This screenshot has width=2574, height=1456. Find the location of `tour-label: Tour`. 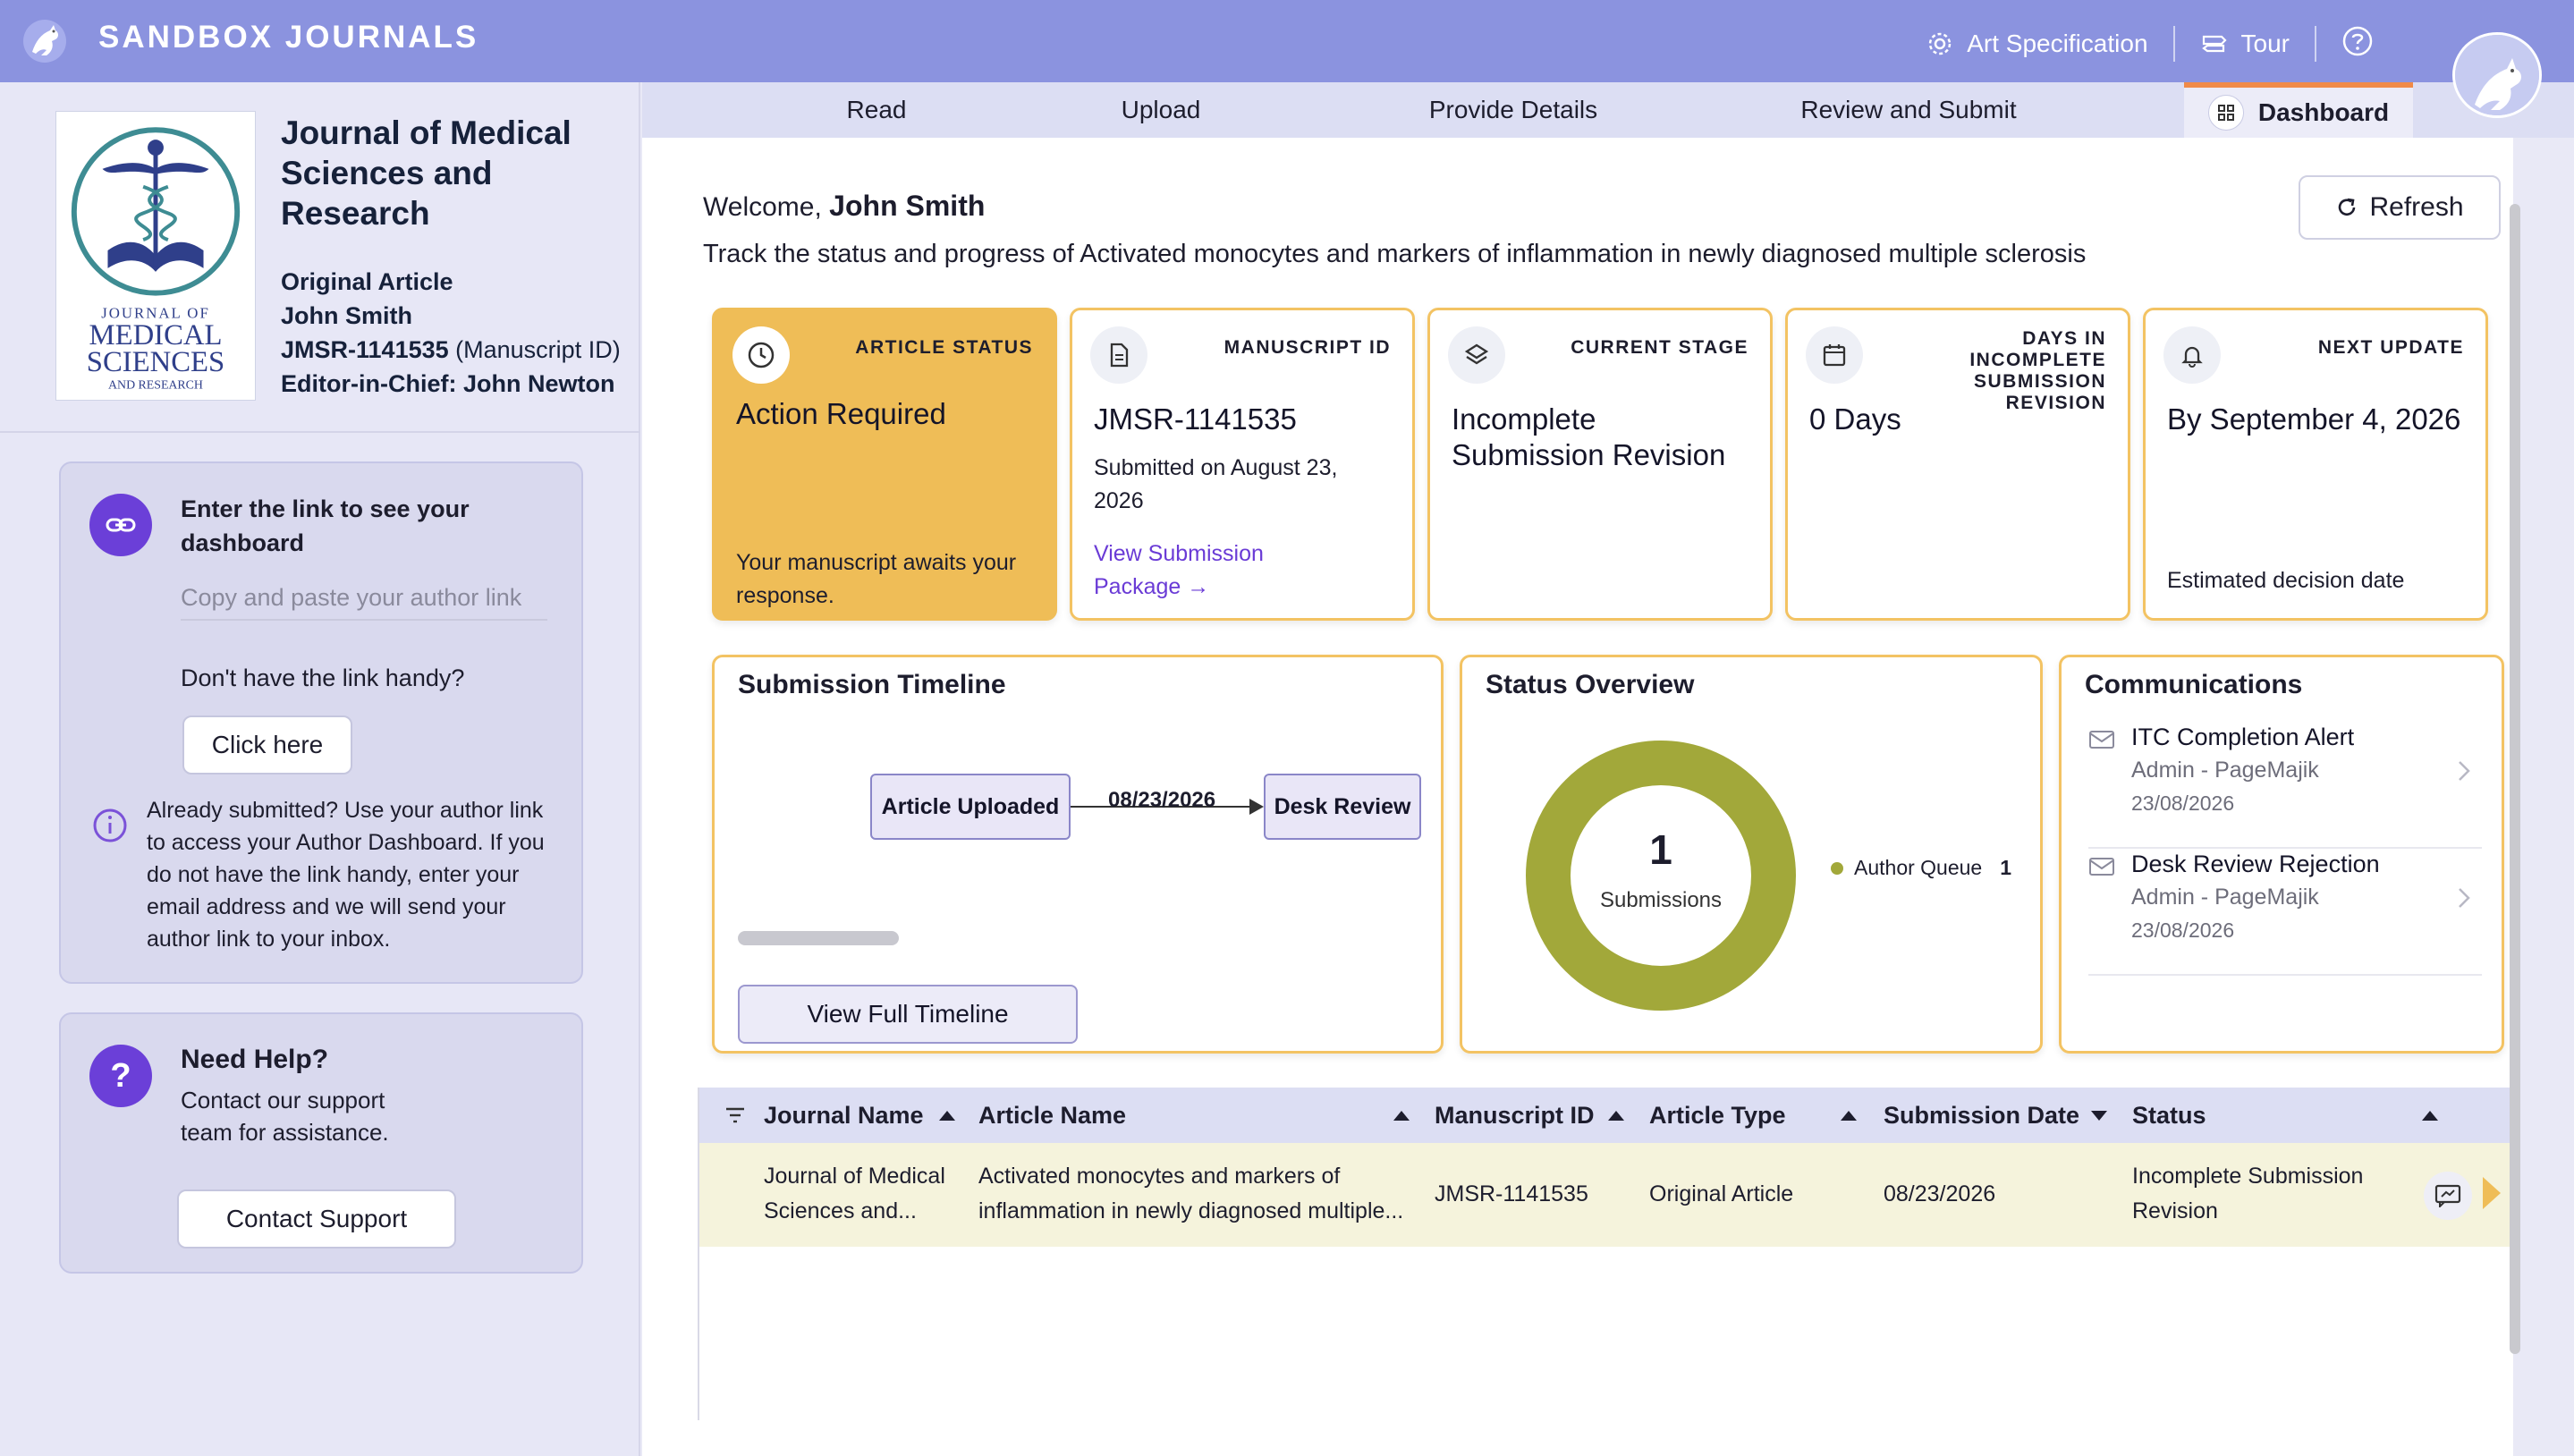

tour-label: Tour is located at coordinates (2265, 43).